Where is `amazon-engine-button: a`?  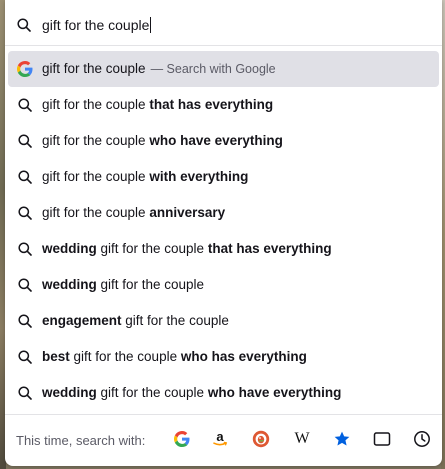
amazon-engine-button: a is located at coordinates (220, 439).